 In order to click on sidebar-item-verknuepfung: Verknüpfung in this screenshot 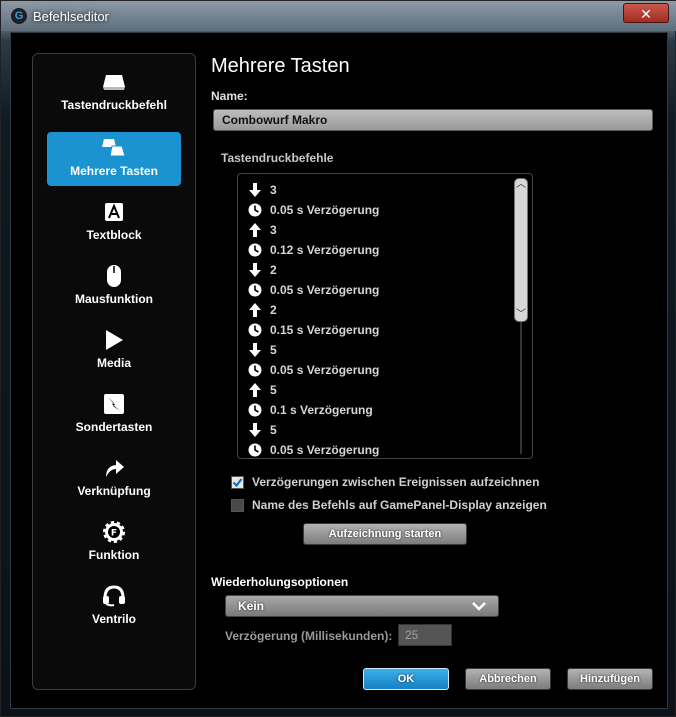, I will do `click(114, 479)`.